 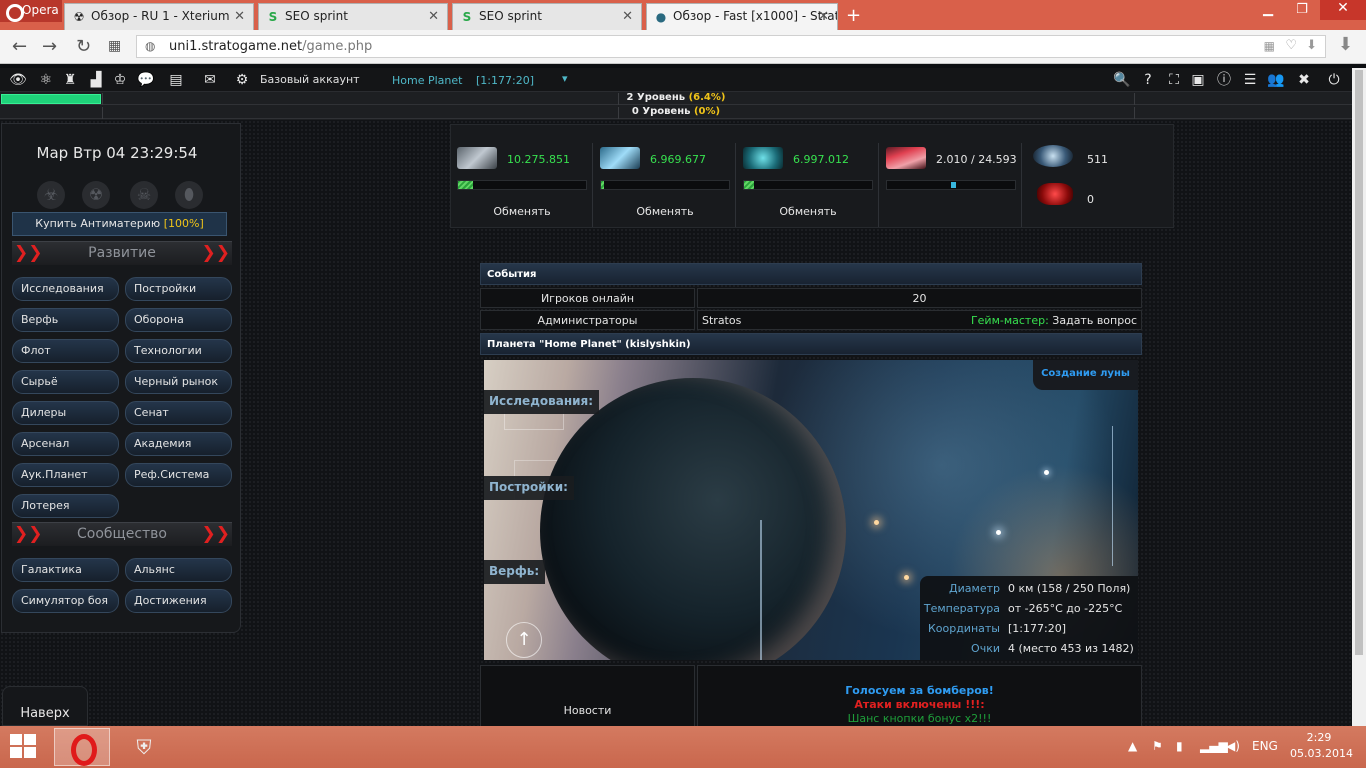 What do you see at coordinates (1321, 753) in the screenshot?
I see `tray-date: 05.03.2014` at bounding box center [1321, 753].